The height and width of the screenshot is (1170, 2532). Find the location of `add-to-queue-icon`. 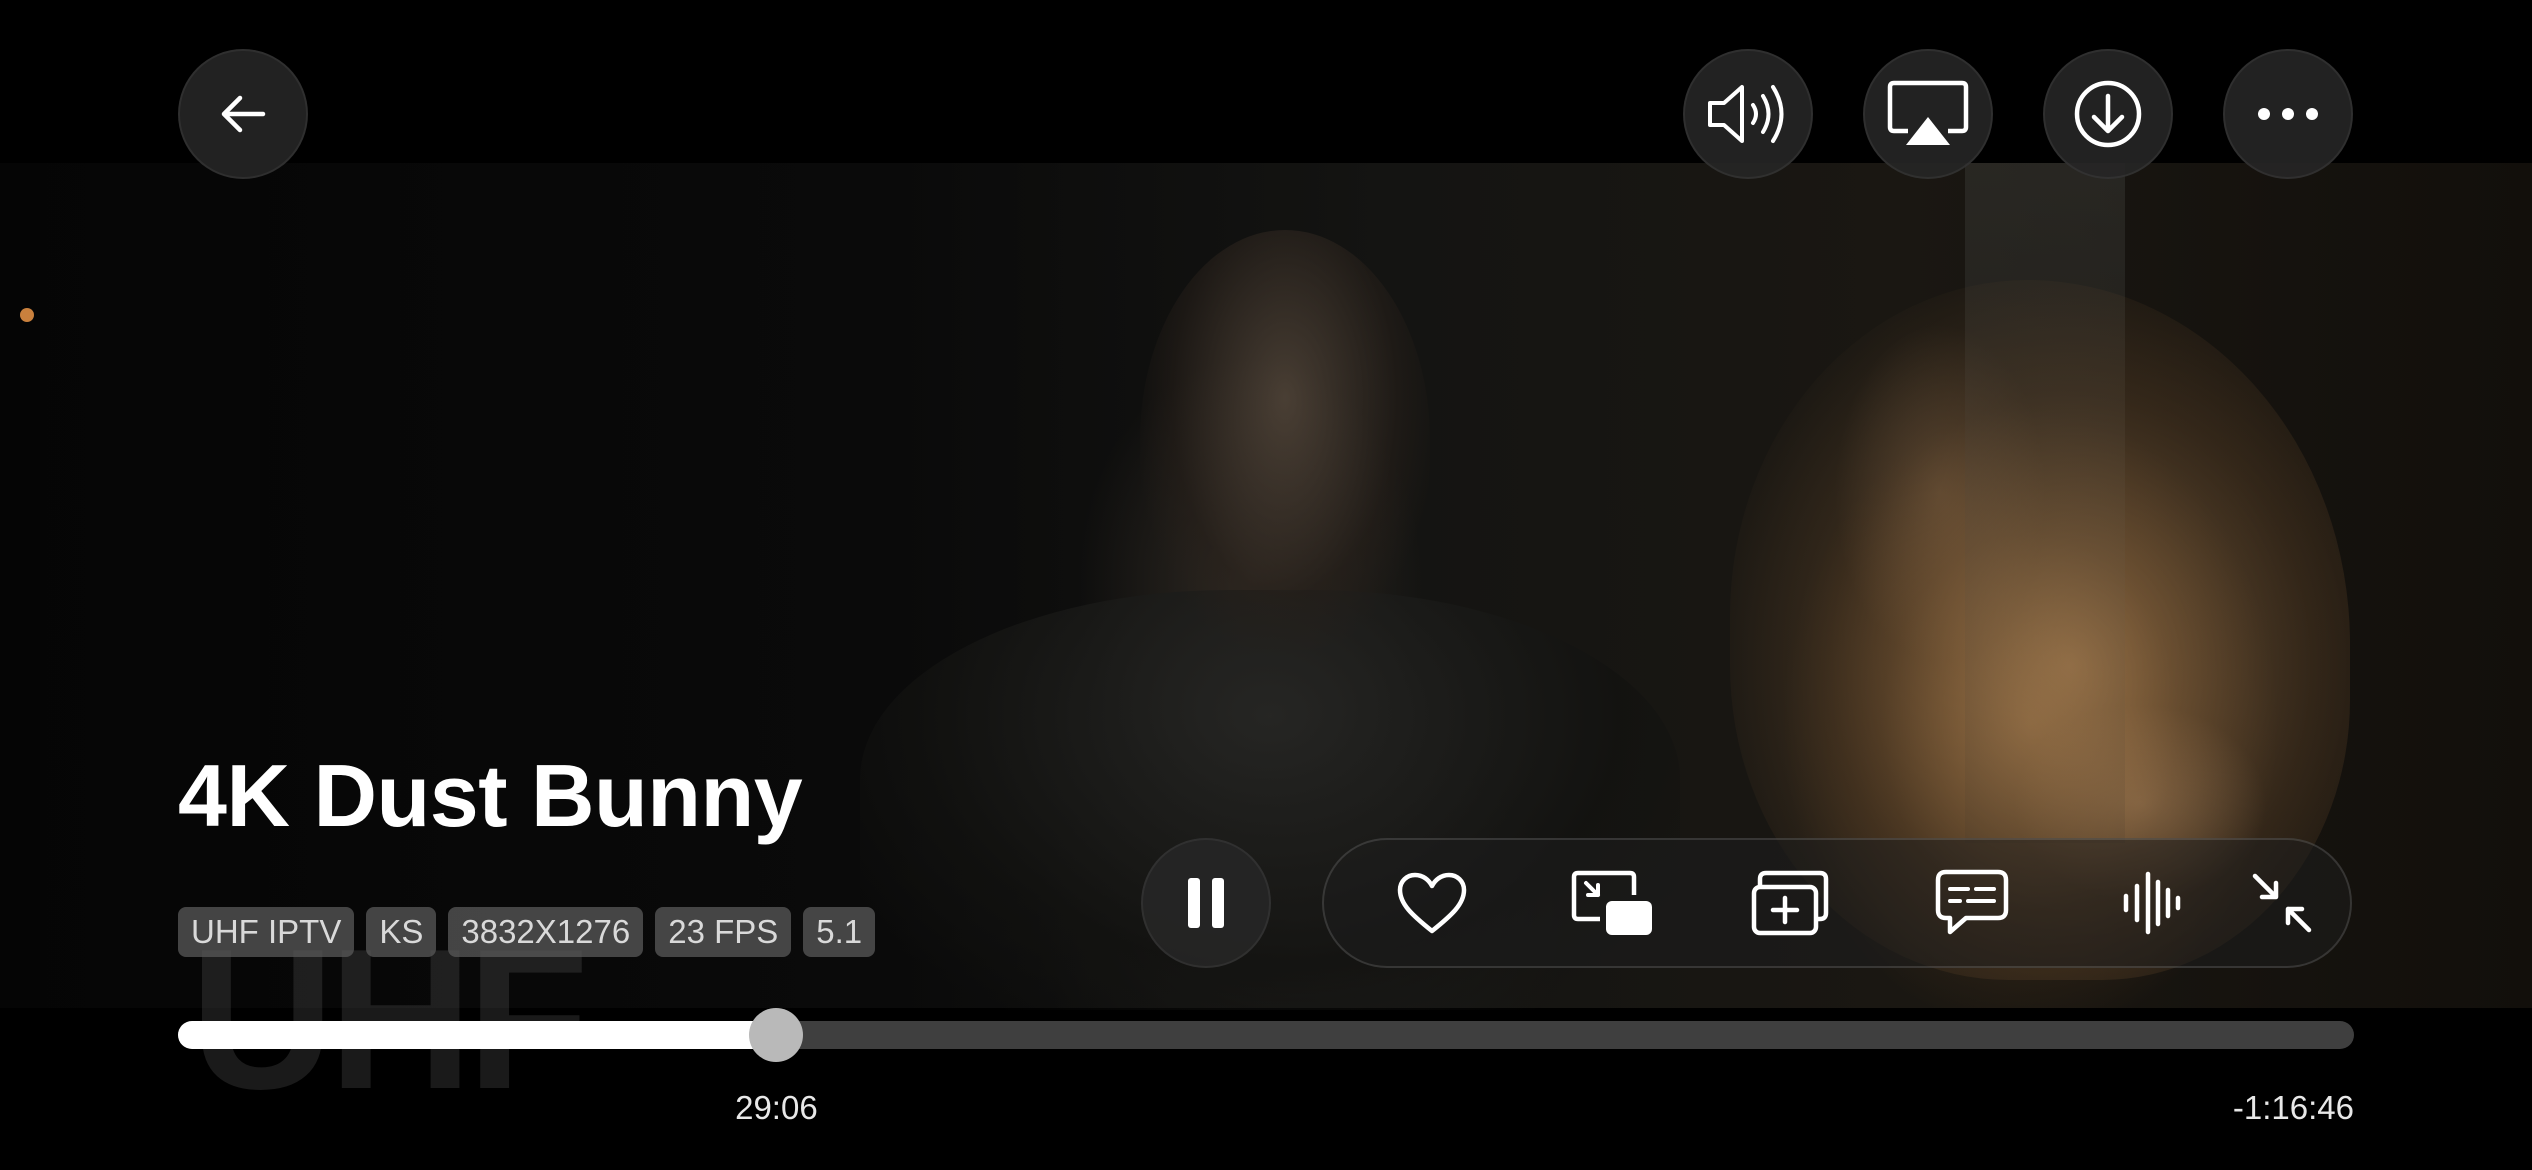

add-to-queue-icon is located at coordinates (1790, 903).